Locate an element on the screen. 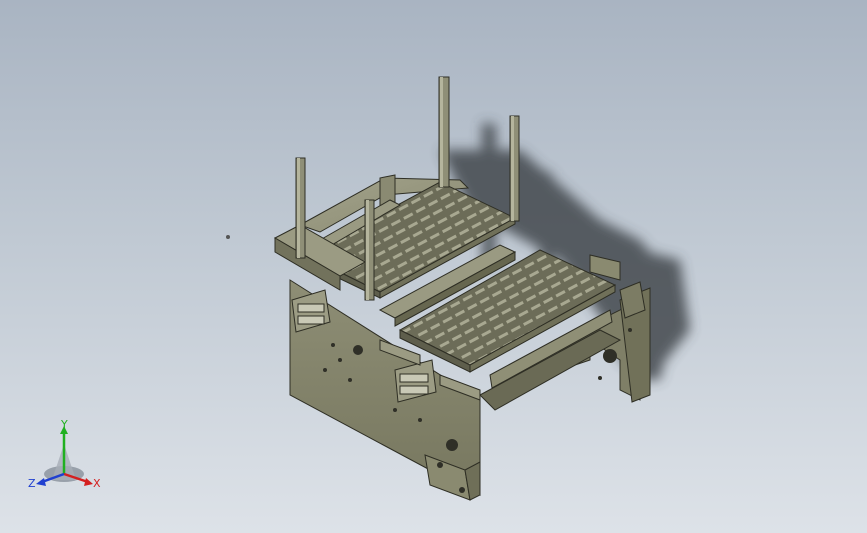  coordinate-triad: Y X Z is located at coordinates (64, 454).